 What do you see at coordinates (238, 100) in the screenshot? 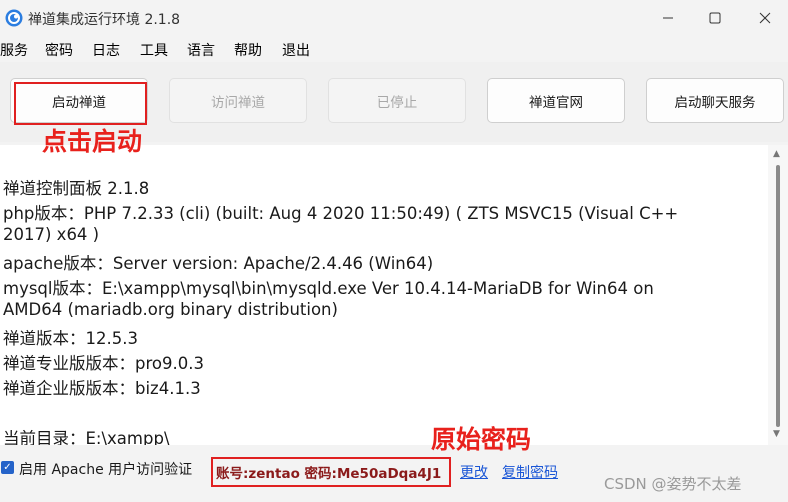
I see `visit-zentao-button: 访问禅道` at bounding box center [238, 100].